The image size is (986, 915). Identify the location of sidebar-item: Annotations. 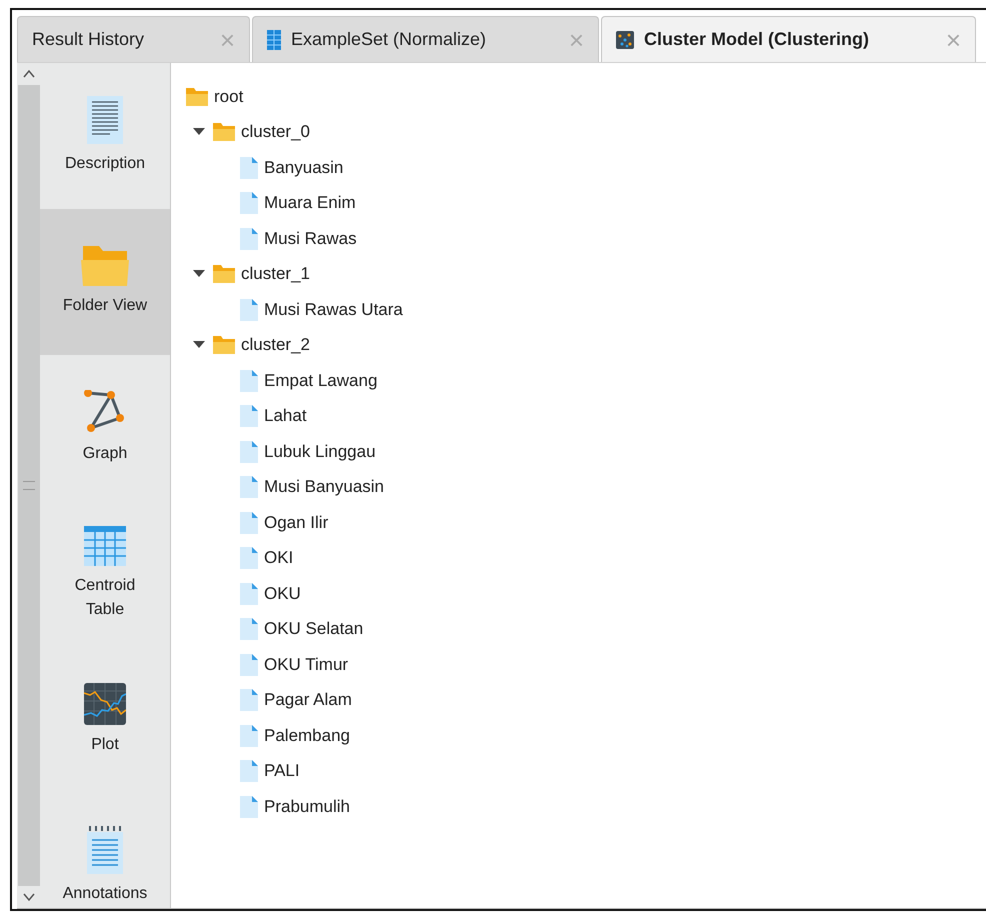
(105, 850).